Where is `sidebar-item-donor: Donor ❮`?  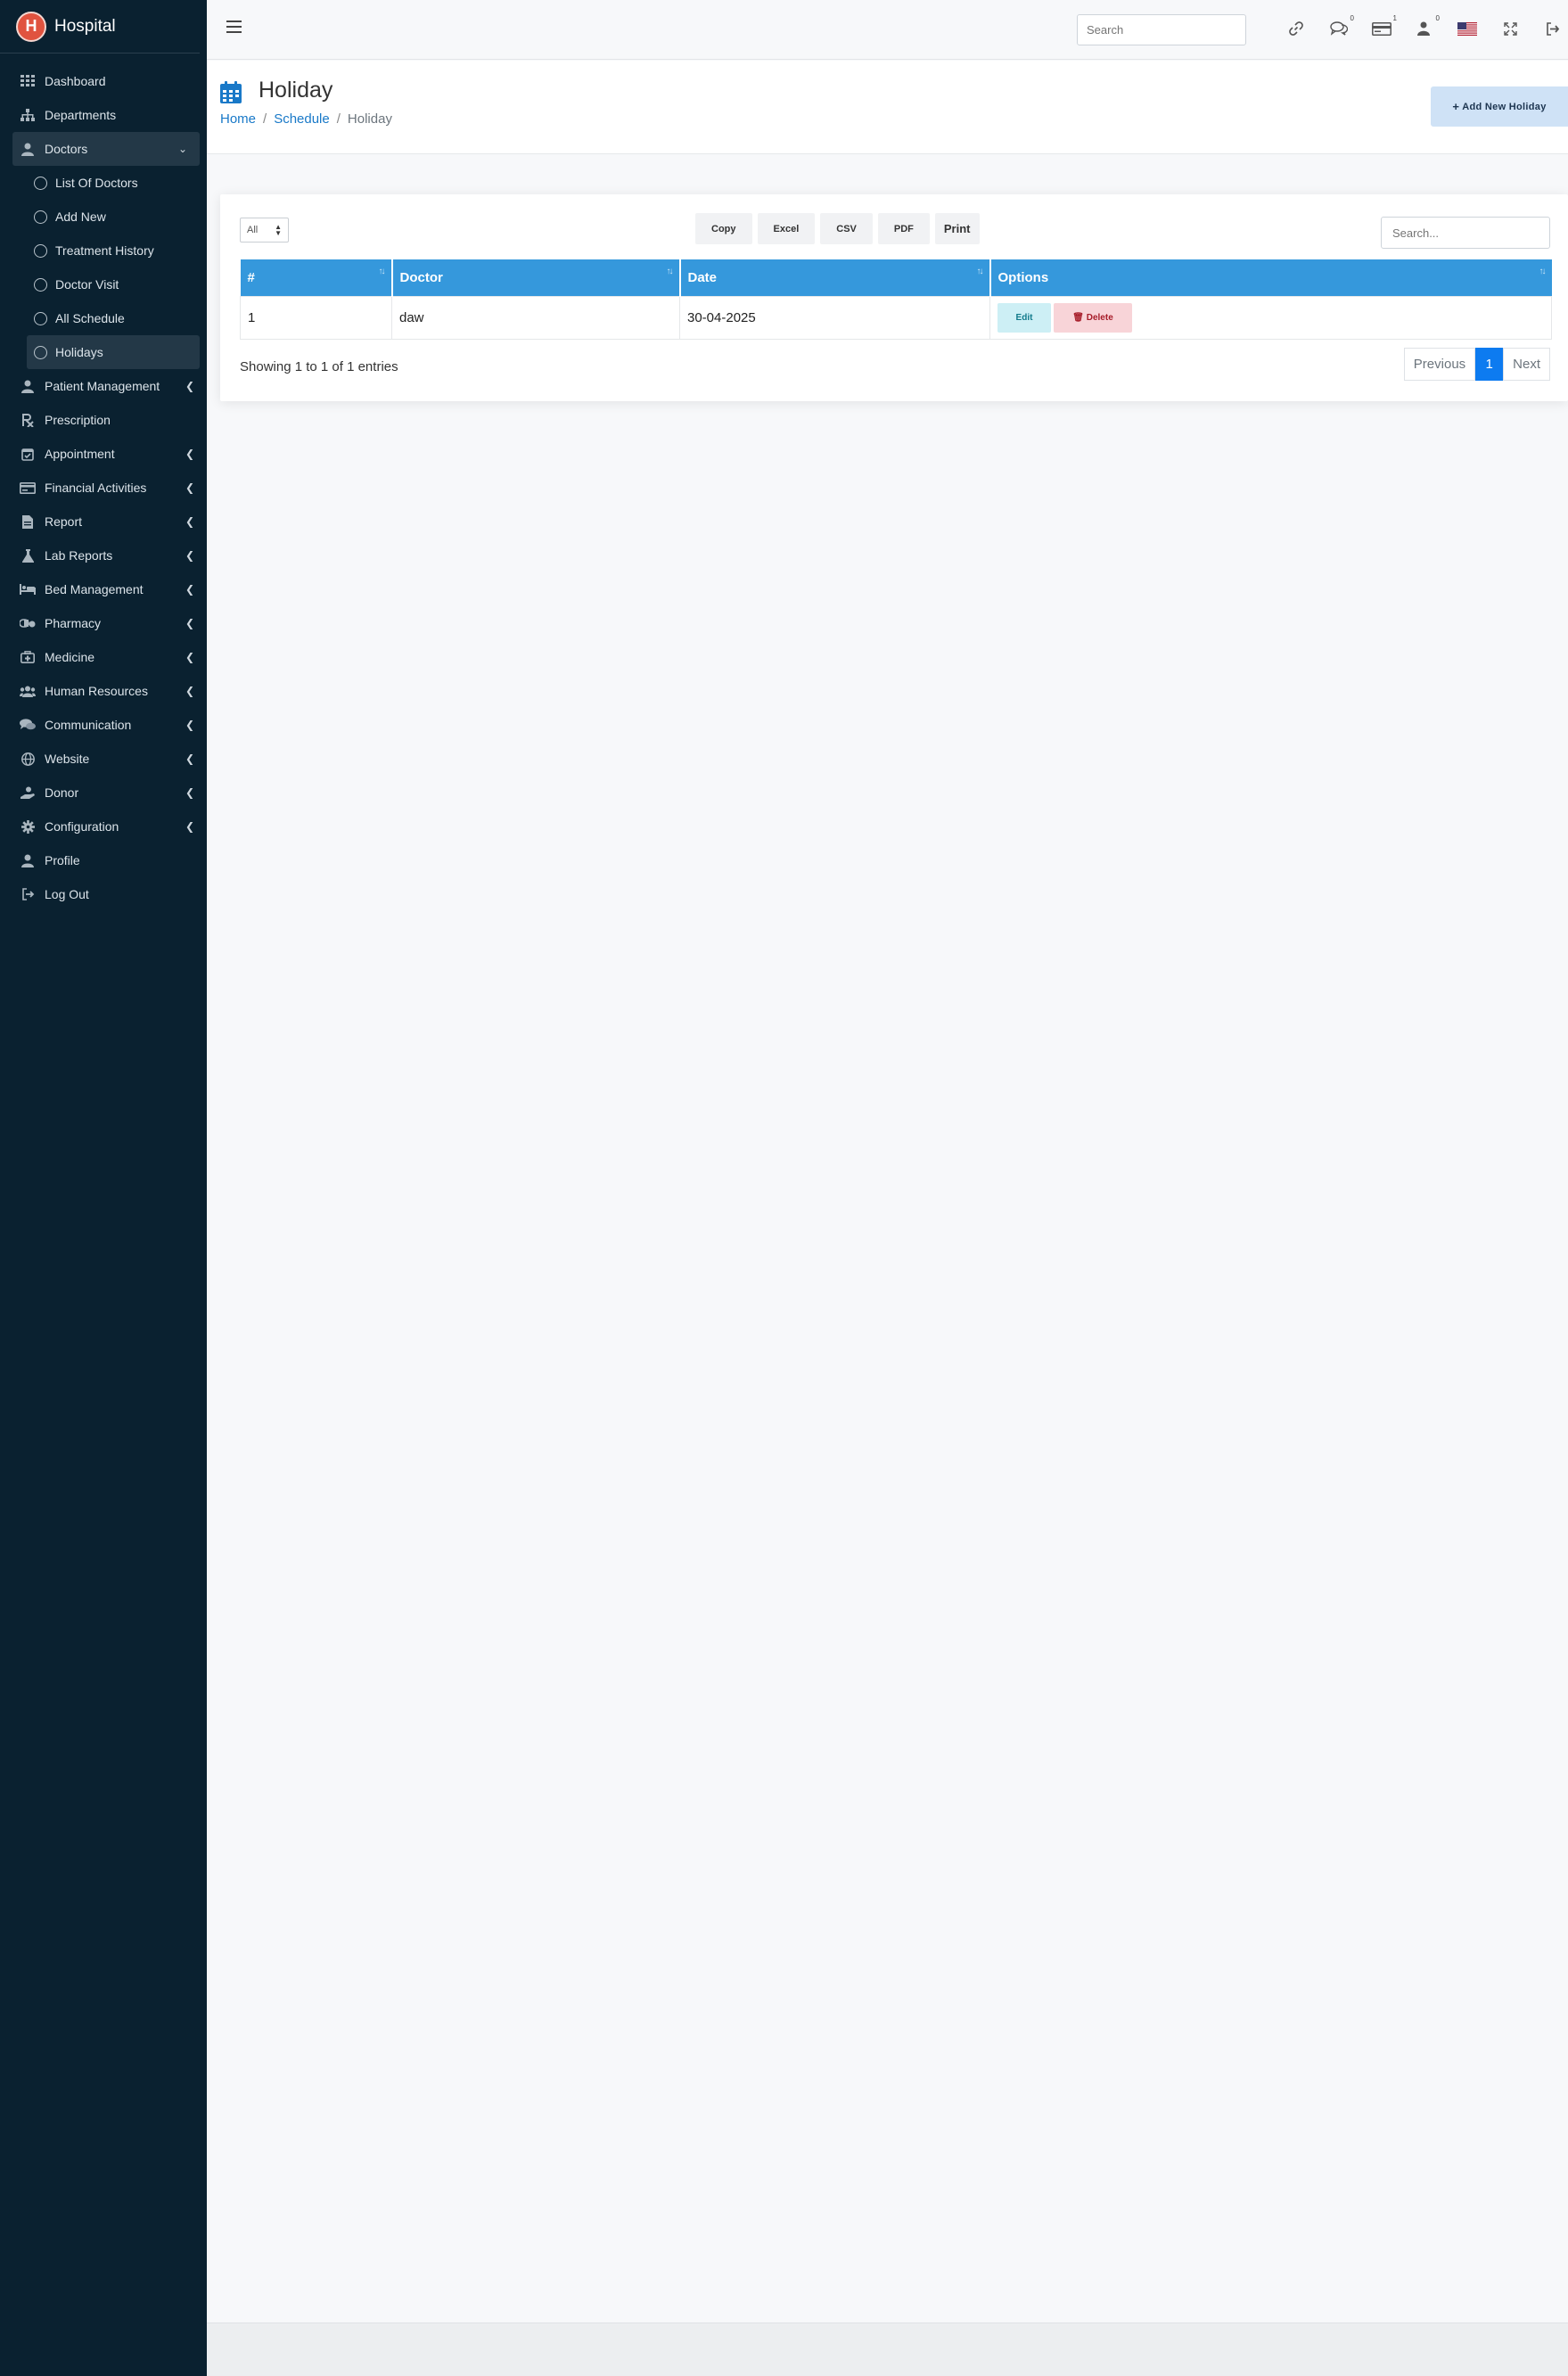
sidebar-item-donor: Donor ❮ is located at coordinates (104, 793).